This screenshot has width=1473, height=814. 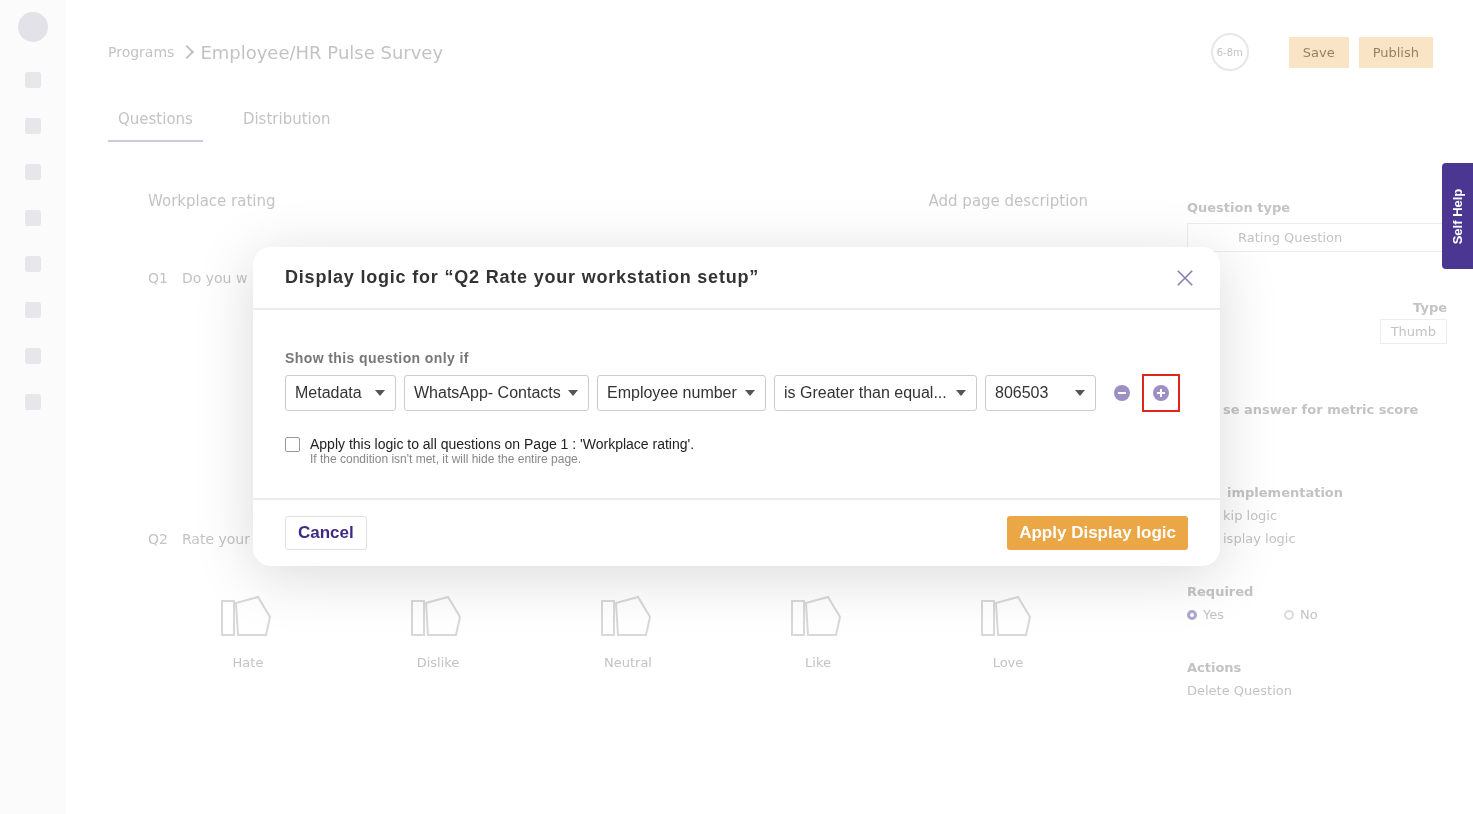 I want to click on checkbox, so click(x=292, y=444).